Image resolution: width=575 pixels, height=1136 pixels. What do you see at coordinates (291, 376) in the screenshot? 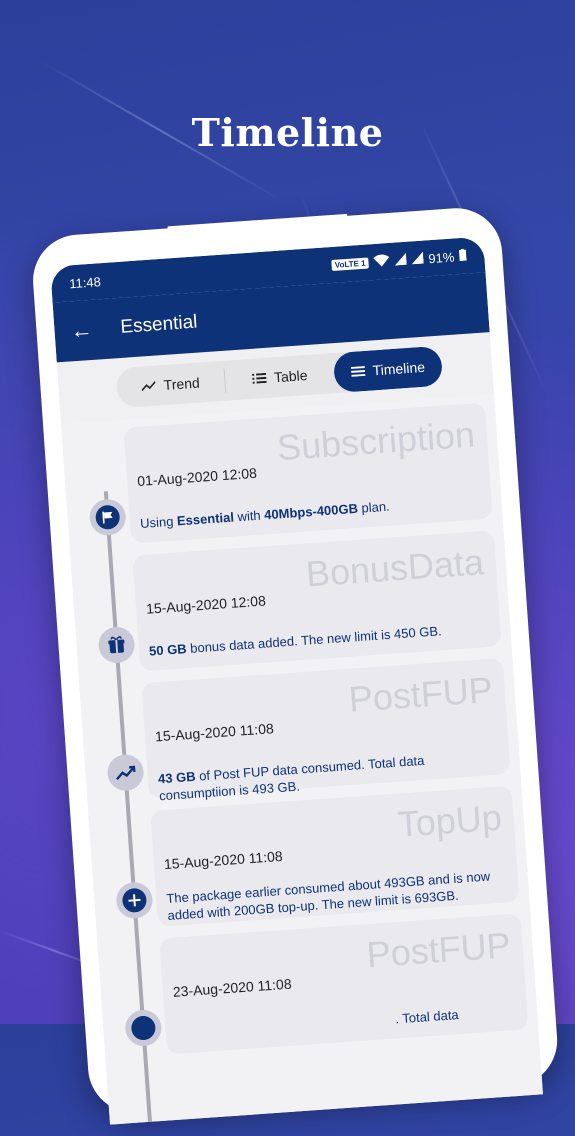
I see `tab-table-label: Table` at bounding box center [291, 376].